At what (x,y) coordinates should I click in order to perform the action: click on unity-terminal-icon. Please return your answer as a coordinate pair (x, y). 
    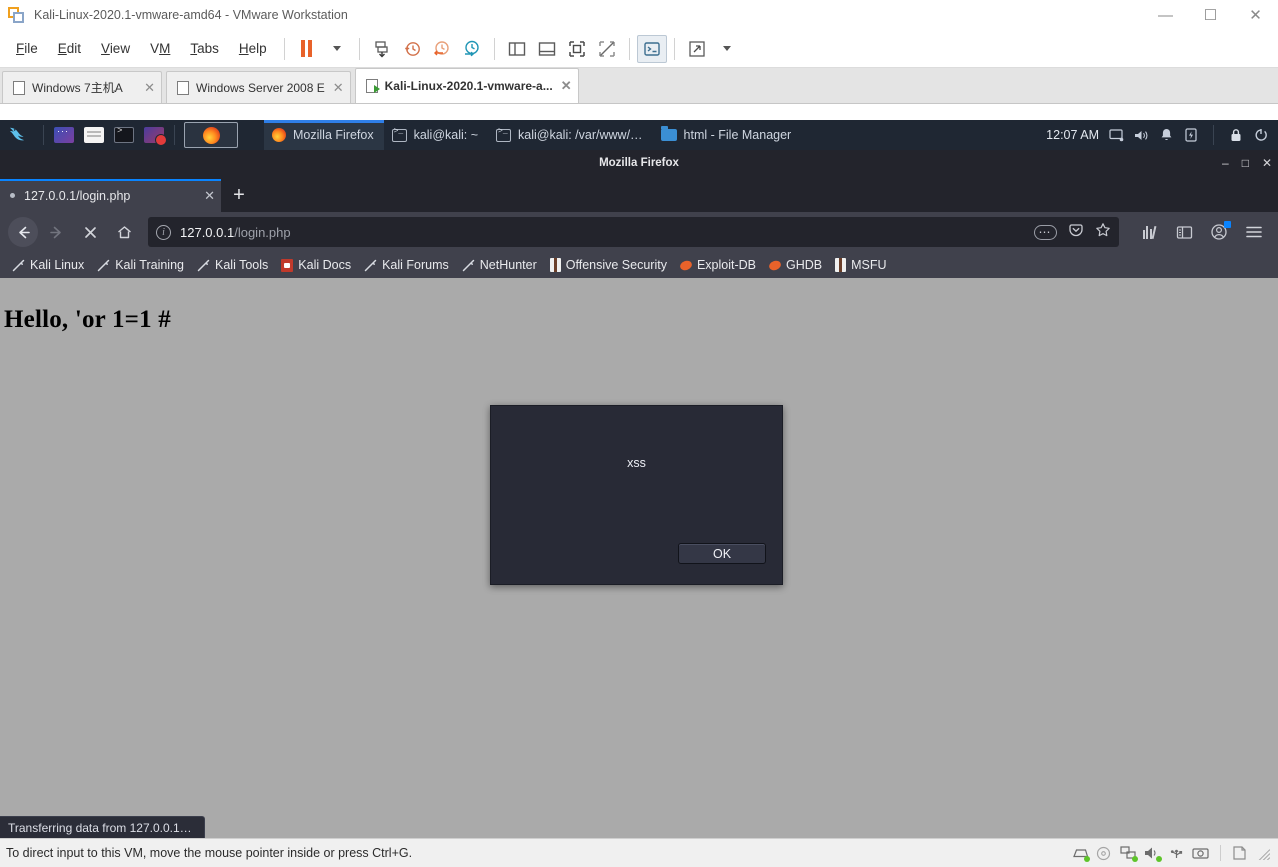
    Looking at the image, I should click on (651, 48).